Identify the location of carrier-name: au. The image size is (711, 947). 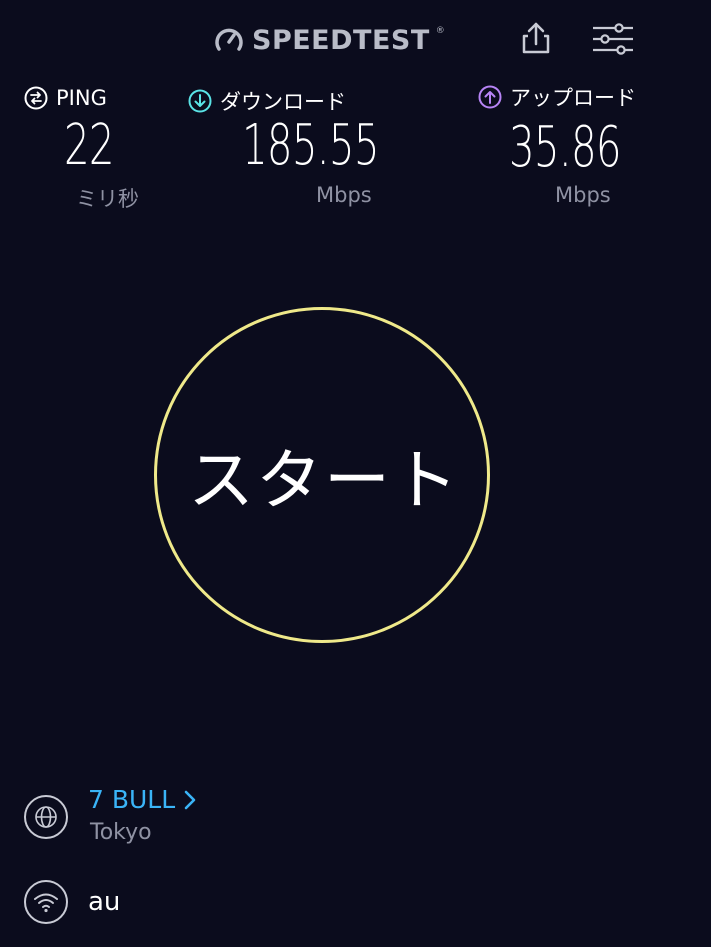
(104, 902).